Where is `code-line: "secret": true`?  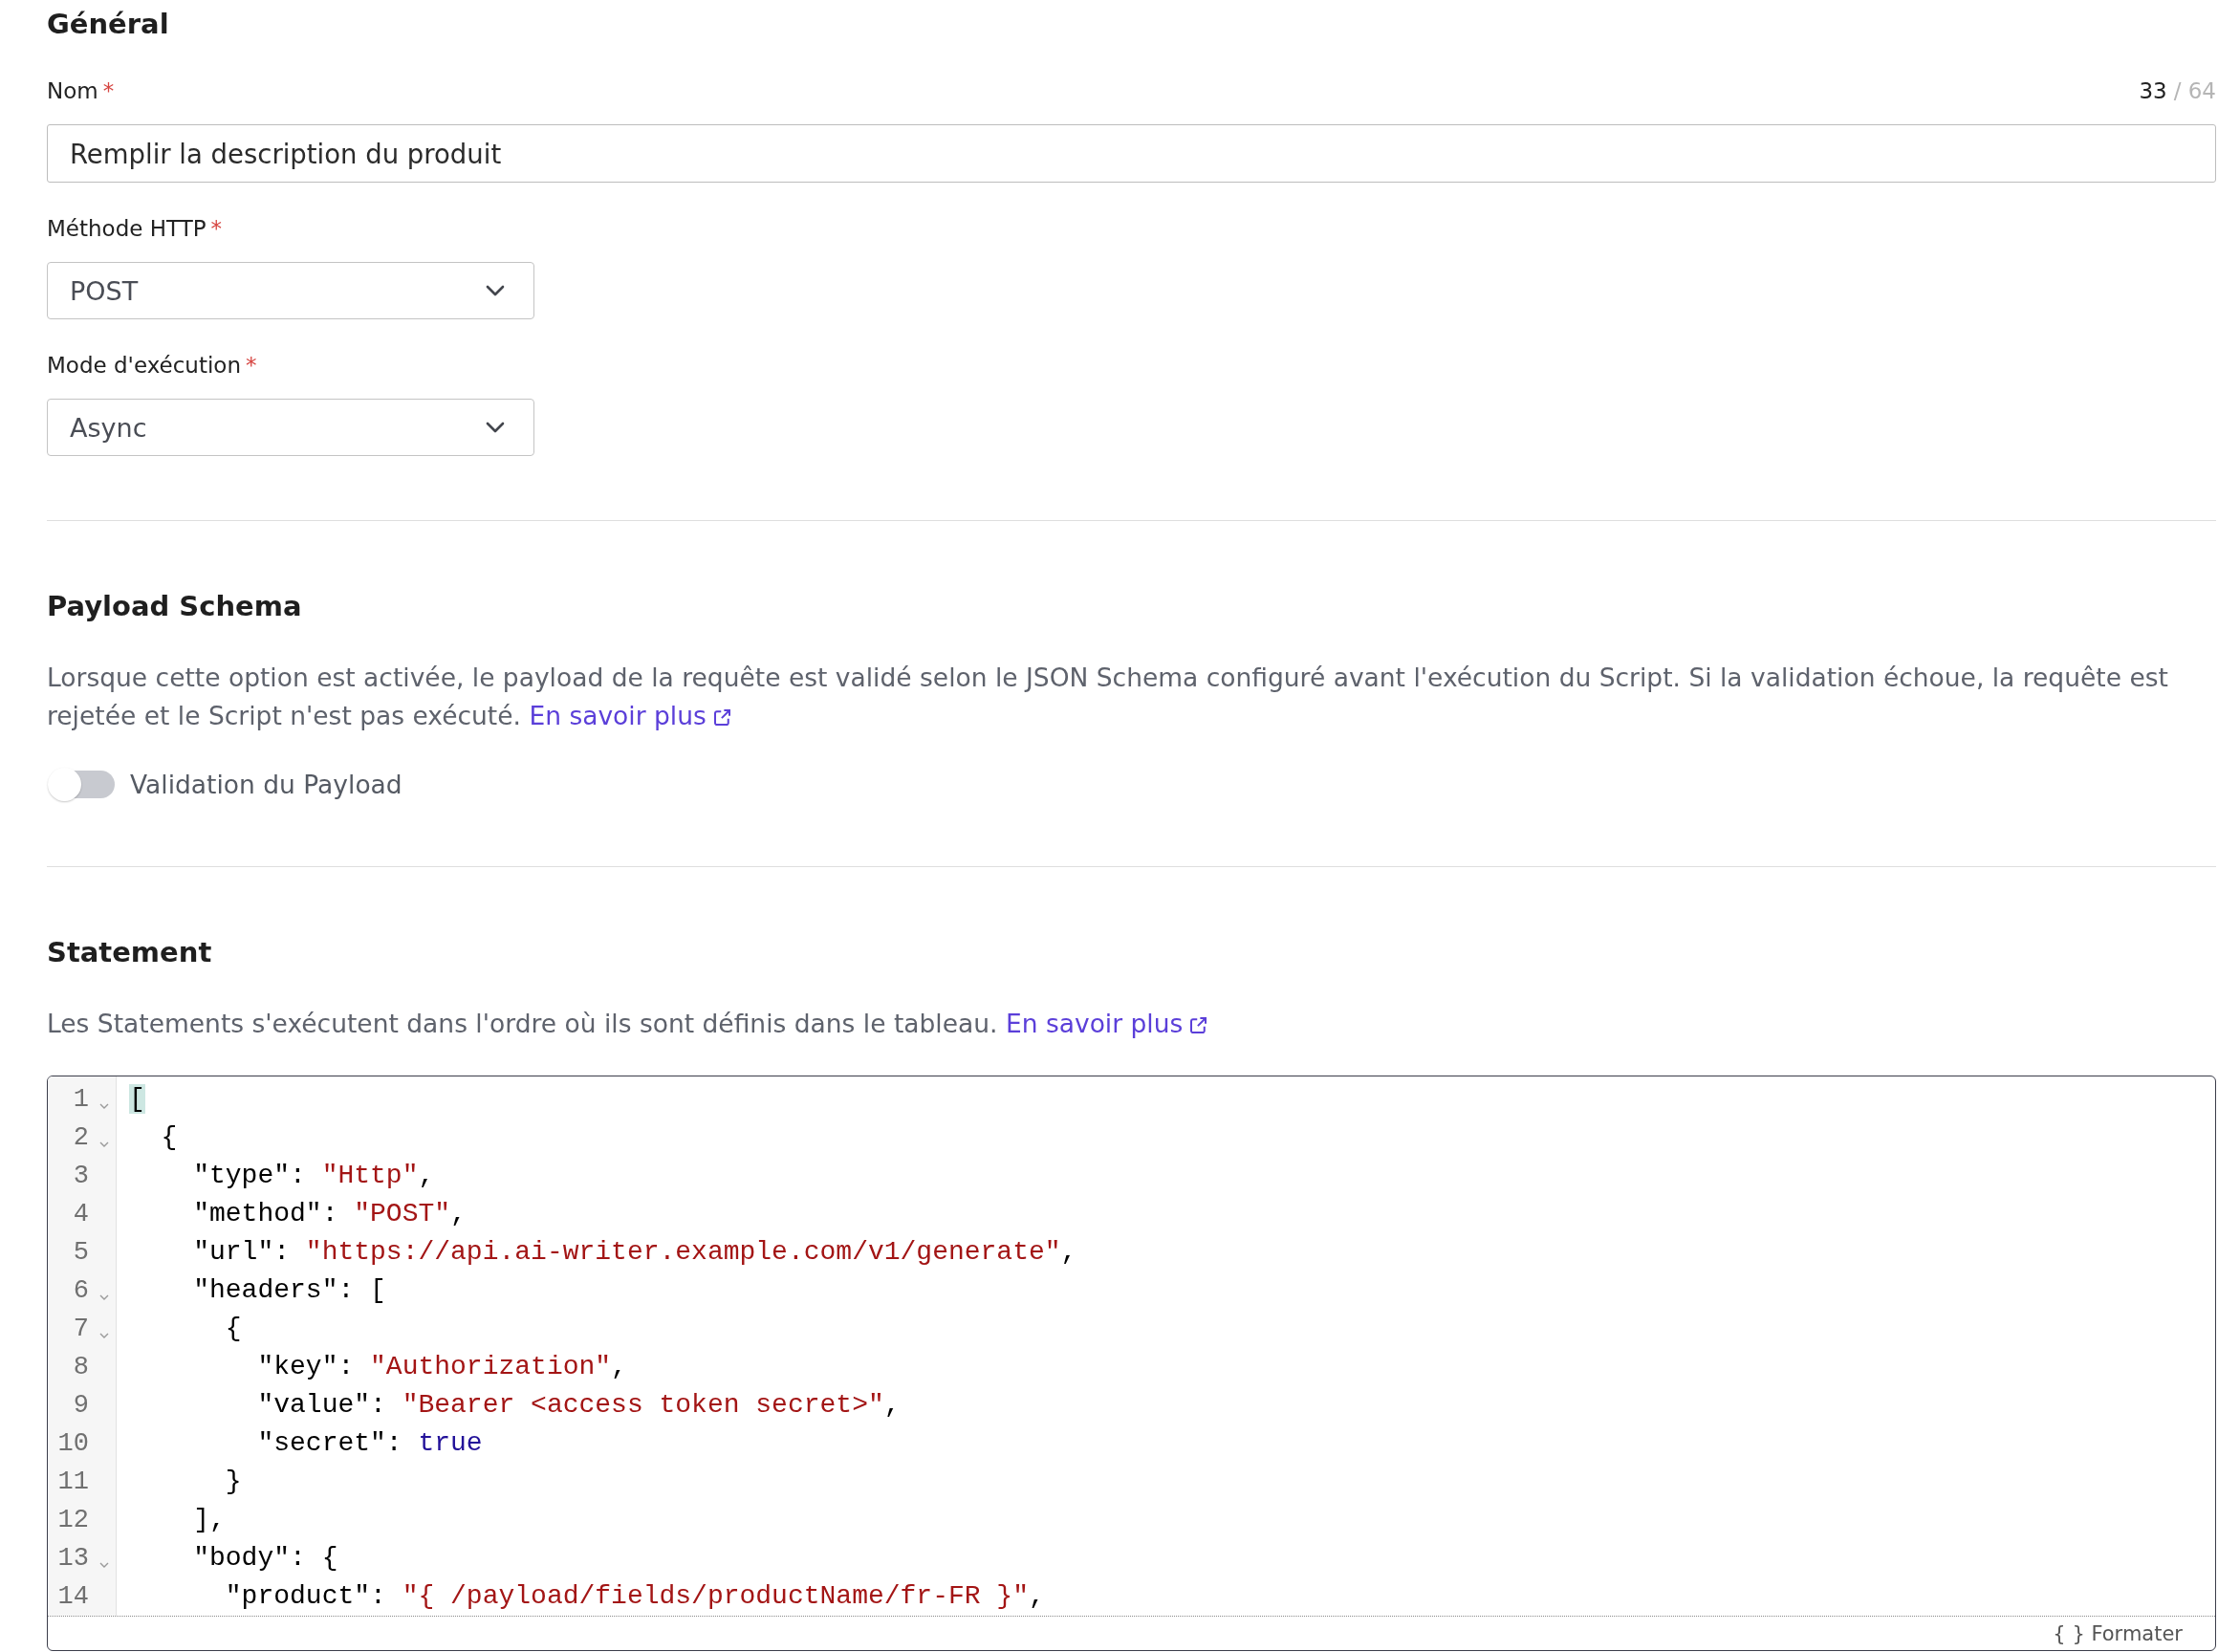
code-line: "secret": true is located at coordinates (370, 1443).